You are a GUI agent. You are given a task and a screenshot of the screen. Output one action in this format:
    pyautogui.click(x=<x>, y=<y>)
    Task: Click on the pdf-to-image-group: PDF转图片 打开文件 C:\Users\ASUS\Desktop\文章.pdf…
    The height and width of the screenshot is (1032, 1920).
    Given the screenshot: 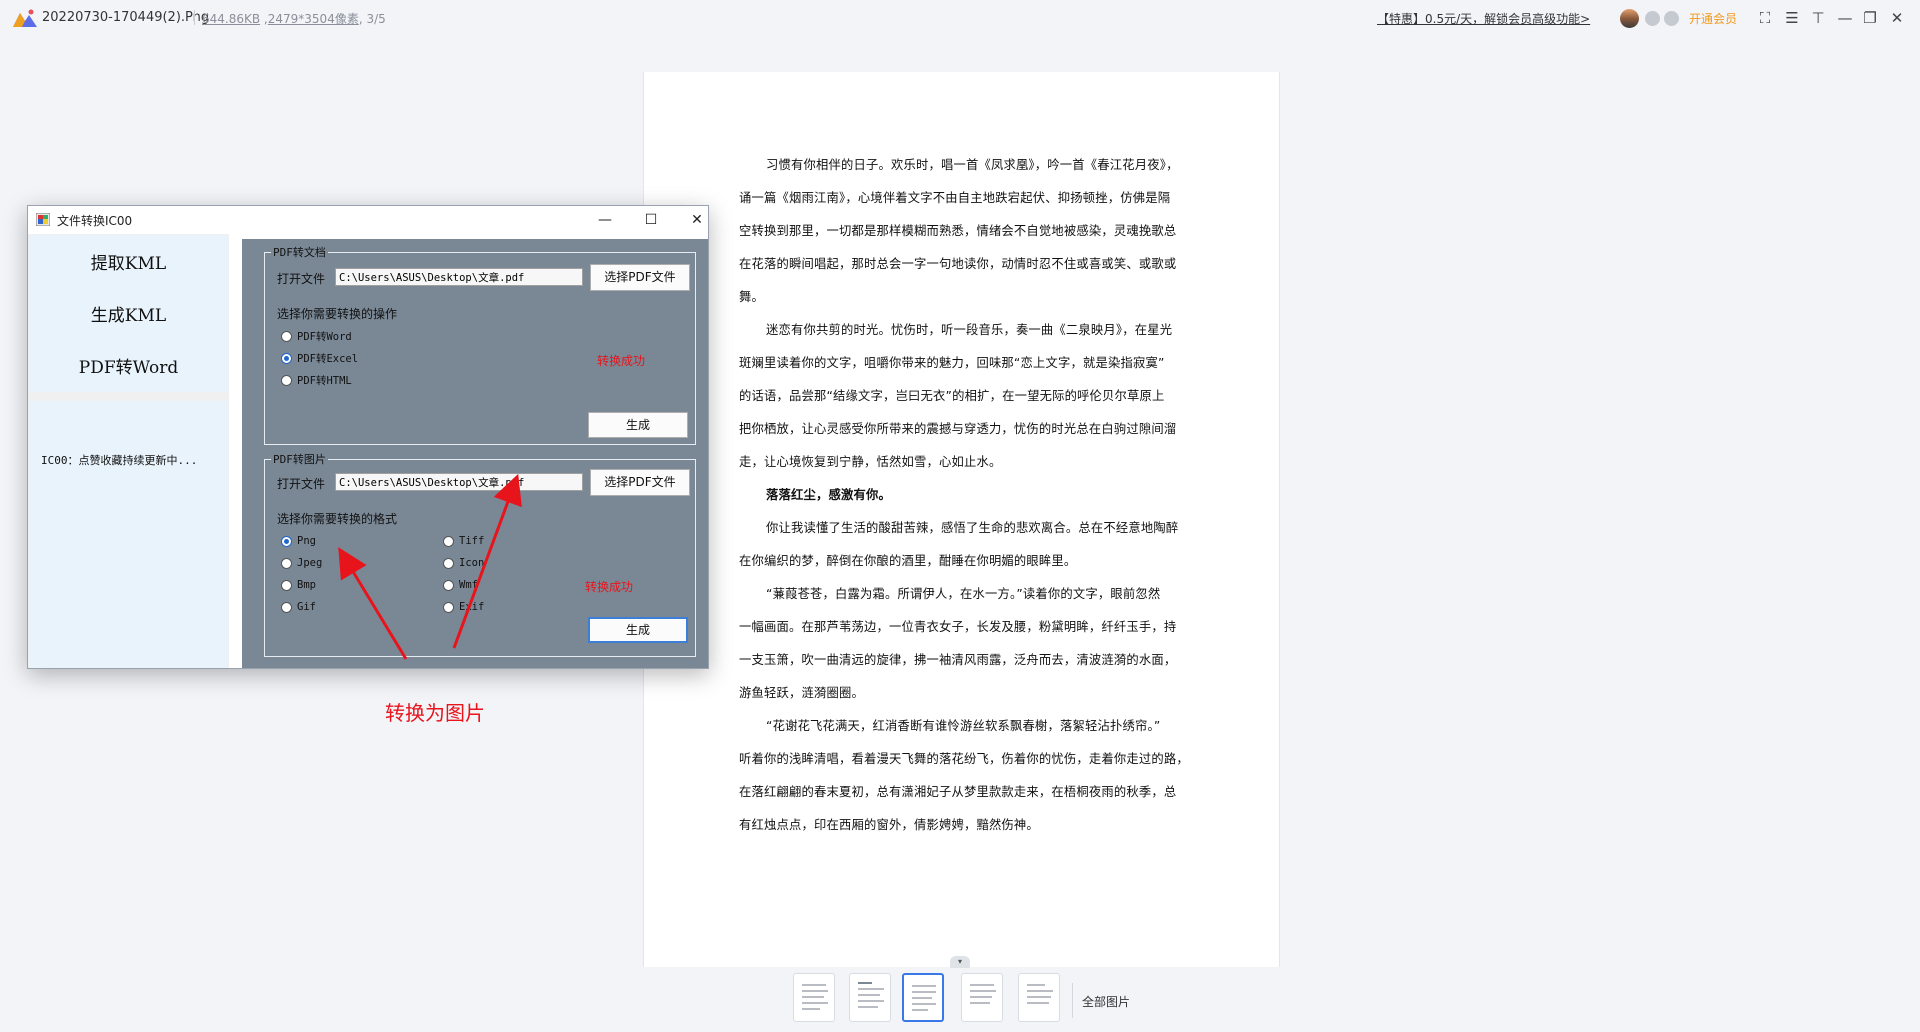 What is the action you would take?
    pyautogui.click(x=480, y=554)
    